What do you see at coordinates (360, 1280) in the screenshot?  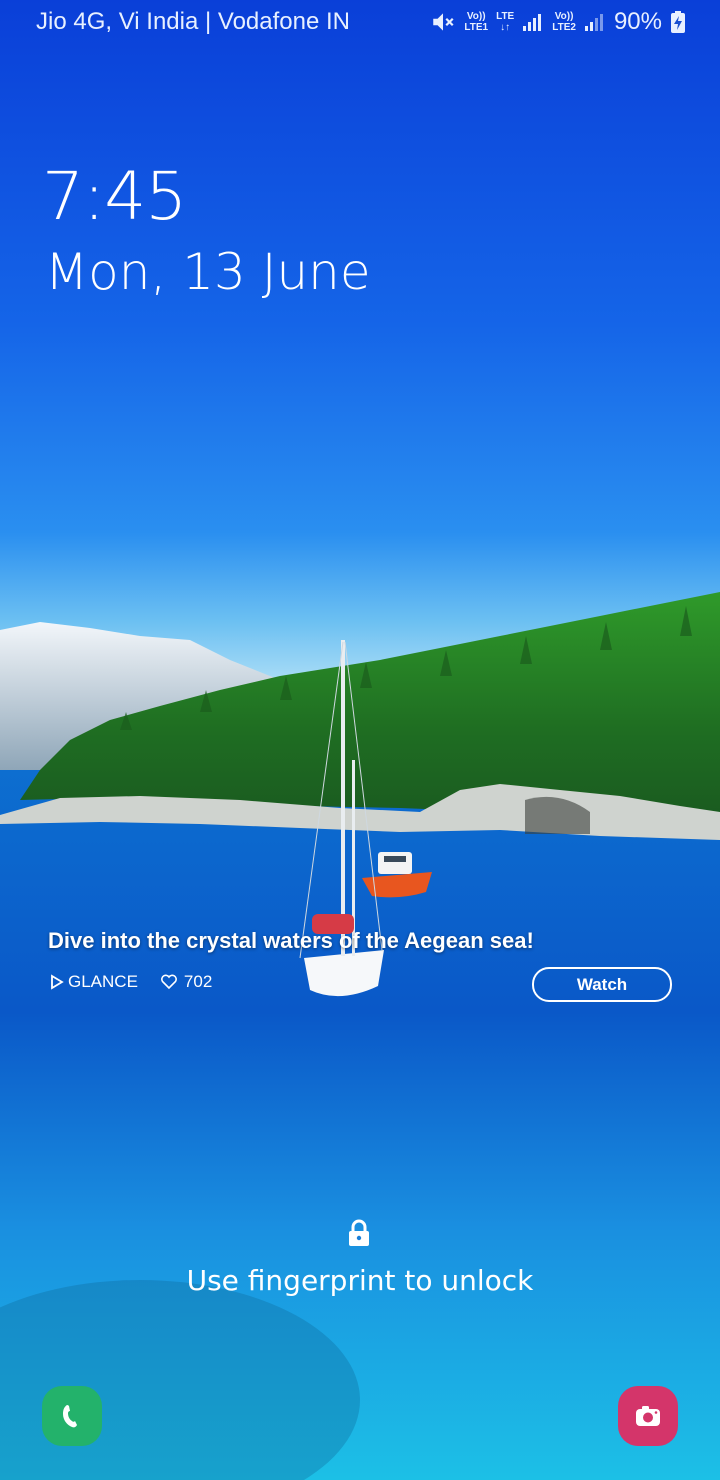 I see `unlock-hint: Use fingerprint to unlock` at bounding box center [360, 1280].